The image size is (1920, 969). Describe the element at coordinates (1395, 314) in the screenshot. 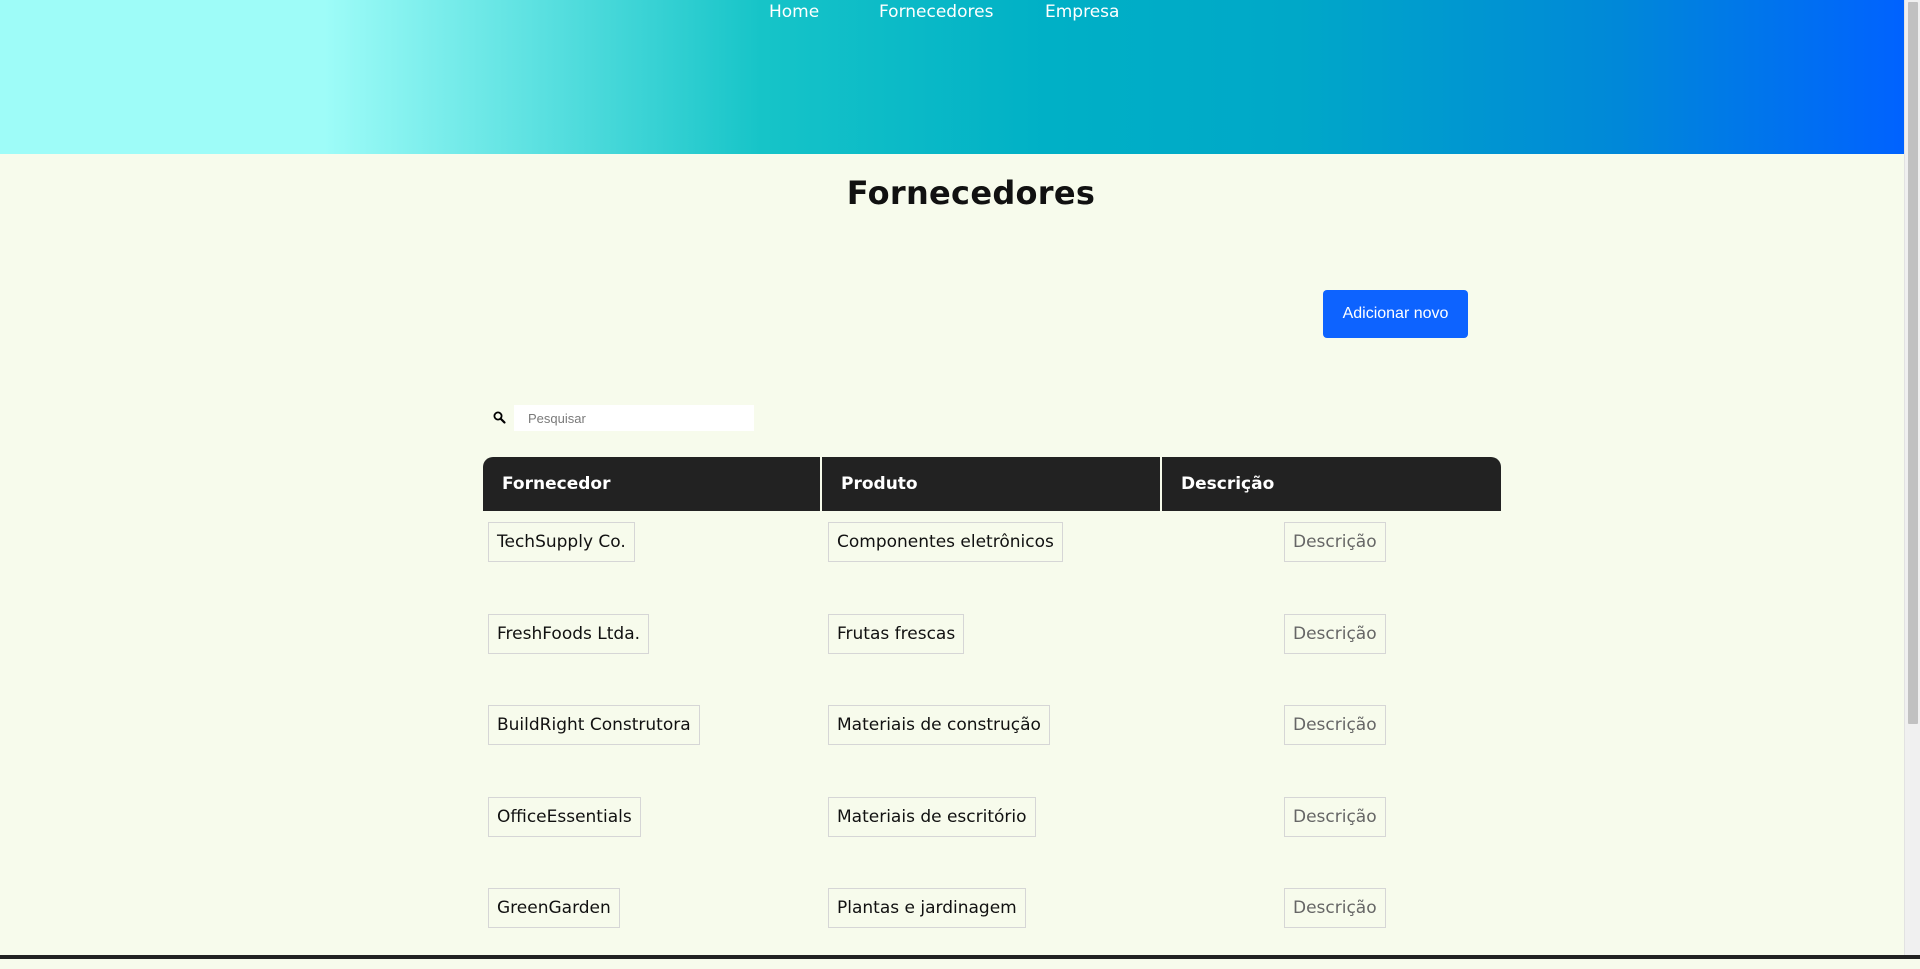

I see `add-new-button: Adicionar novo` at that location.